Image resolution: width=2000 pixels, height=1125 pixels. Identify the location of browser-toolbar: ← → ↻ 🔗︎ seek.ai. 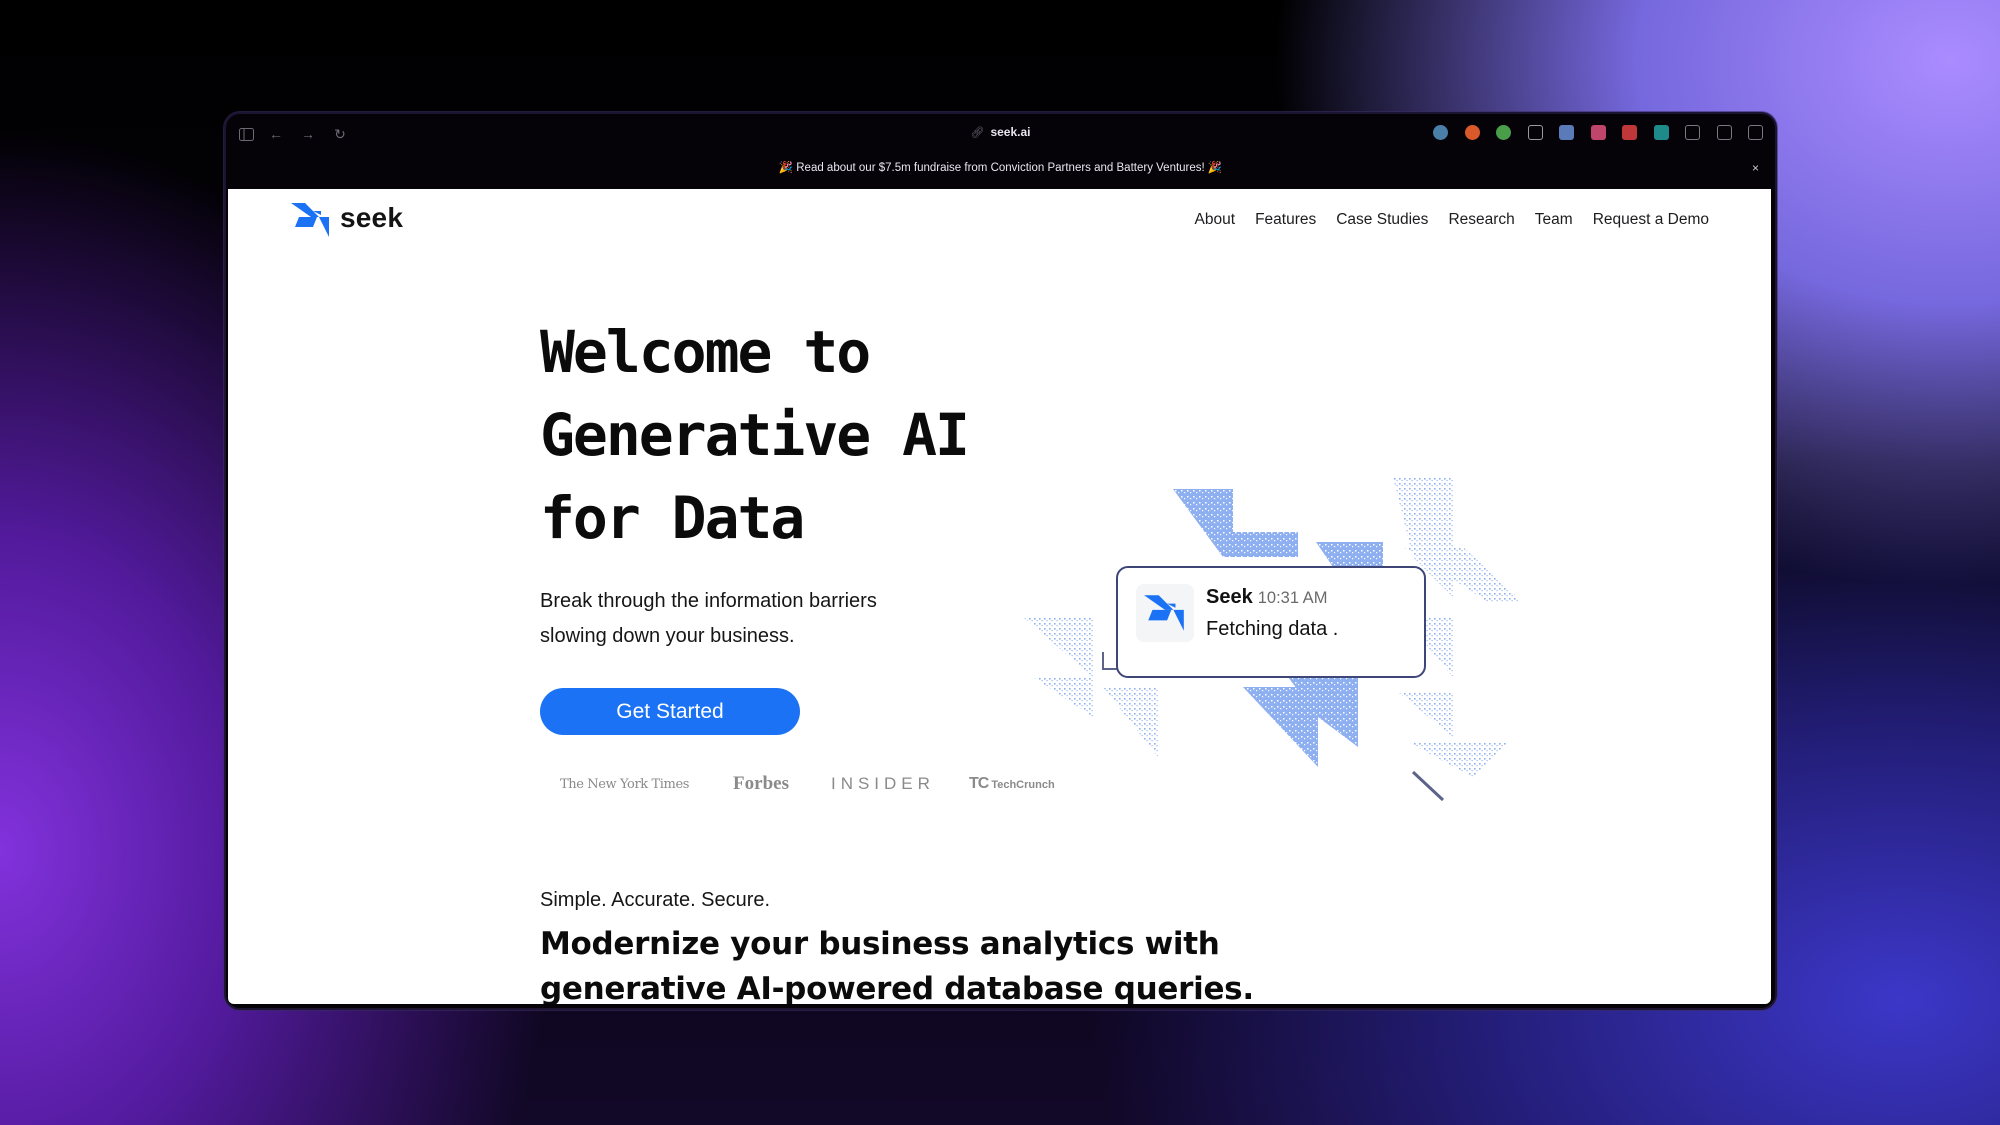
(1000, 134).